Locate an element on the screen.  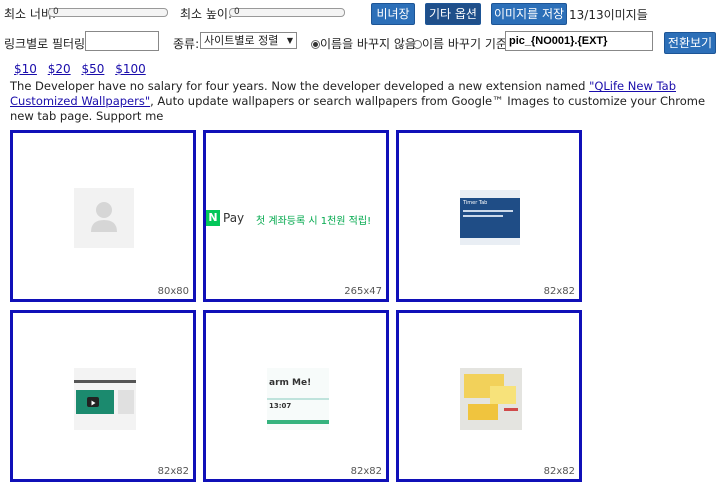
radio-on-icon is located at coordinates (315, 44).